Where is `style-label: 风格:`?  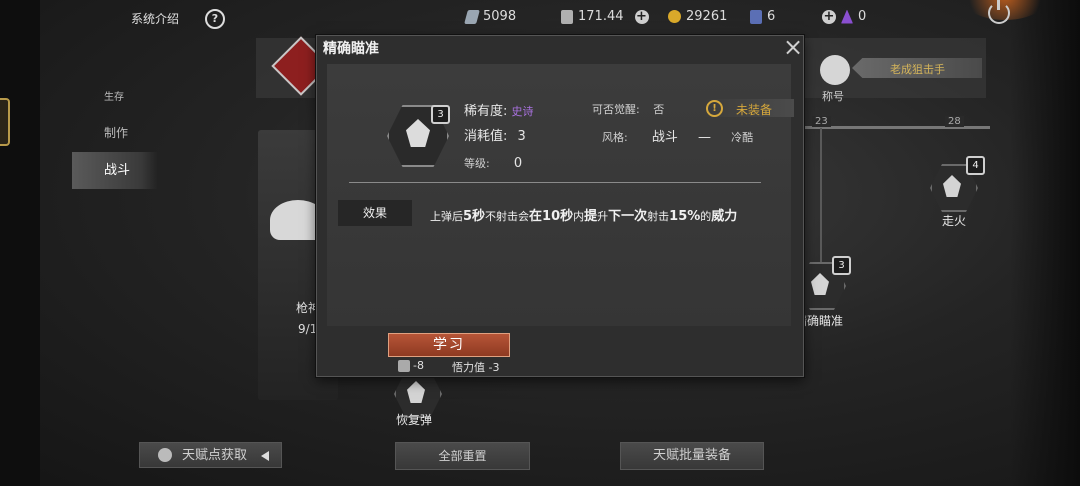
style-label: 风格: is located at coordinates (615, 137).